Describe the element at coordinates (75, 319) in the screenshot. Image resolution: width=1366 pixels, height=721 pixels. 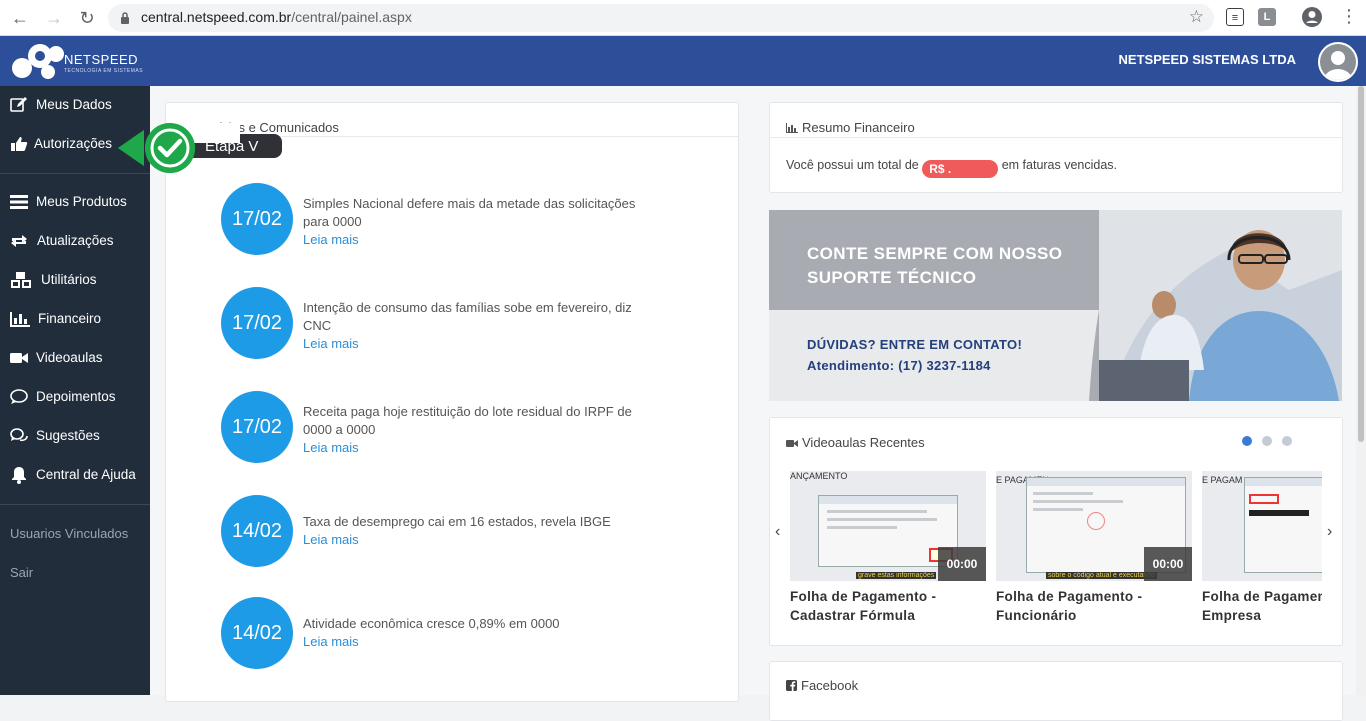
I see `sidebar-item-financeiro: Financeiro` at that location.